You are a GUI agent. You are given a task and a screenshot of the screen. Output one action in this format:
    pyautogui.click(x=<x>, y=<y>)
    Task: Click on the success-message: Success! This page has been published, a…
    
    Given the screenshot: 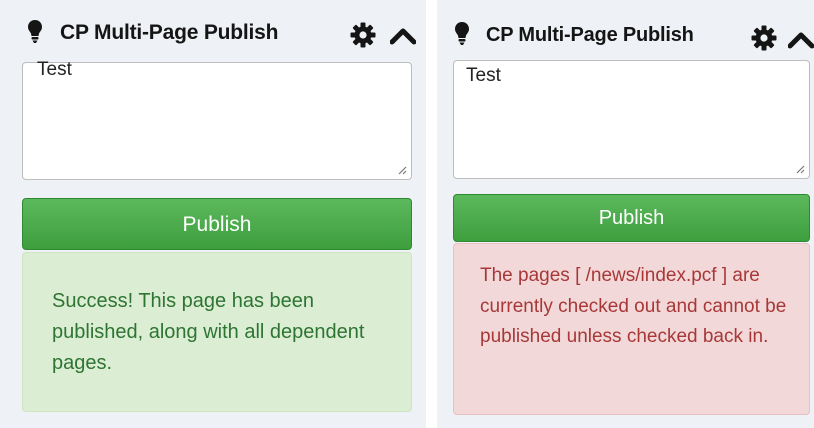 What is the action you would take?
    pyautogui.click(x=208, y=332)
    